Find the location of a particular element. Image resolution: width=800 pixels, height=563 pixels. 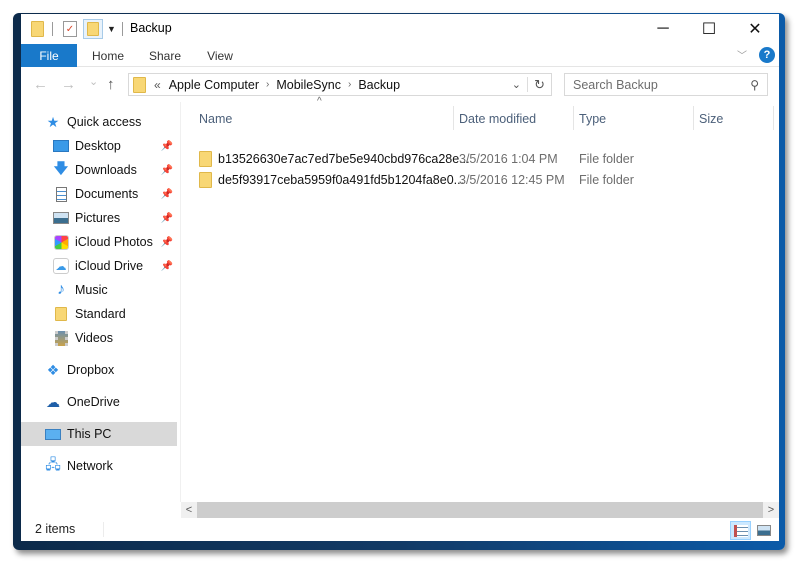

sidebar-item-network: 🖧 Network is located at coordinates (99, 466).